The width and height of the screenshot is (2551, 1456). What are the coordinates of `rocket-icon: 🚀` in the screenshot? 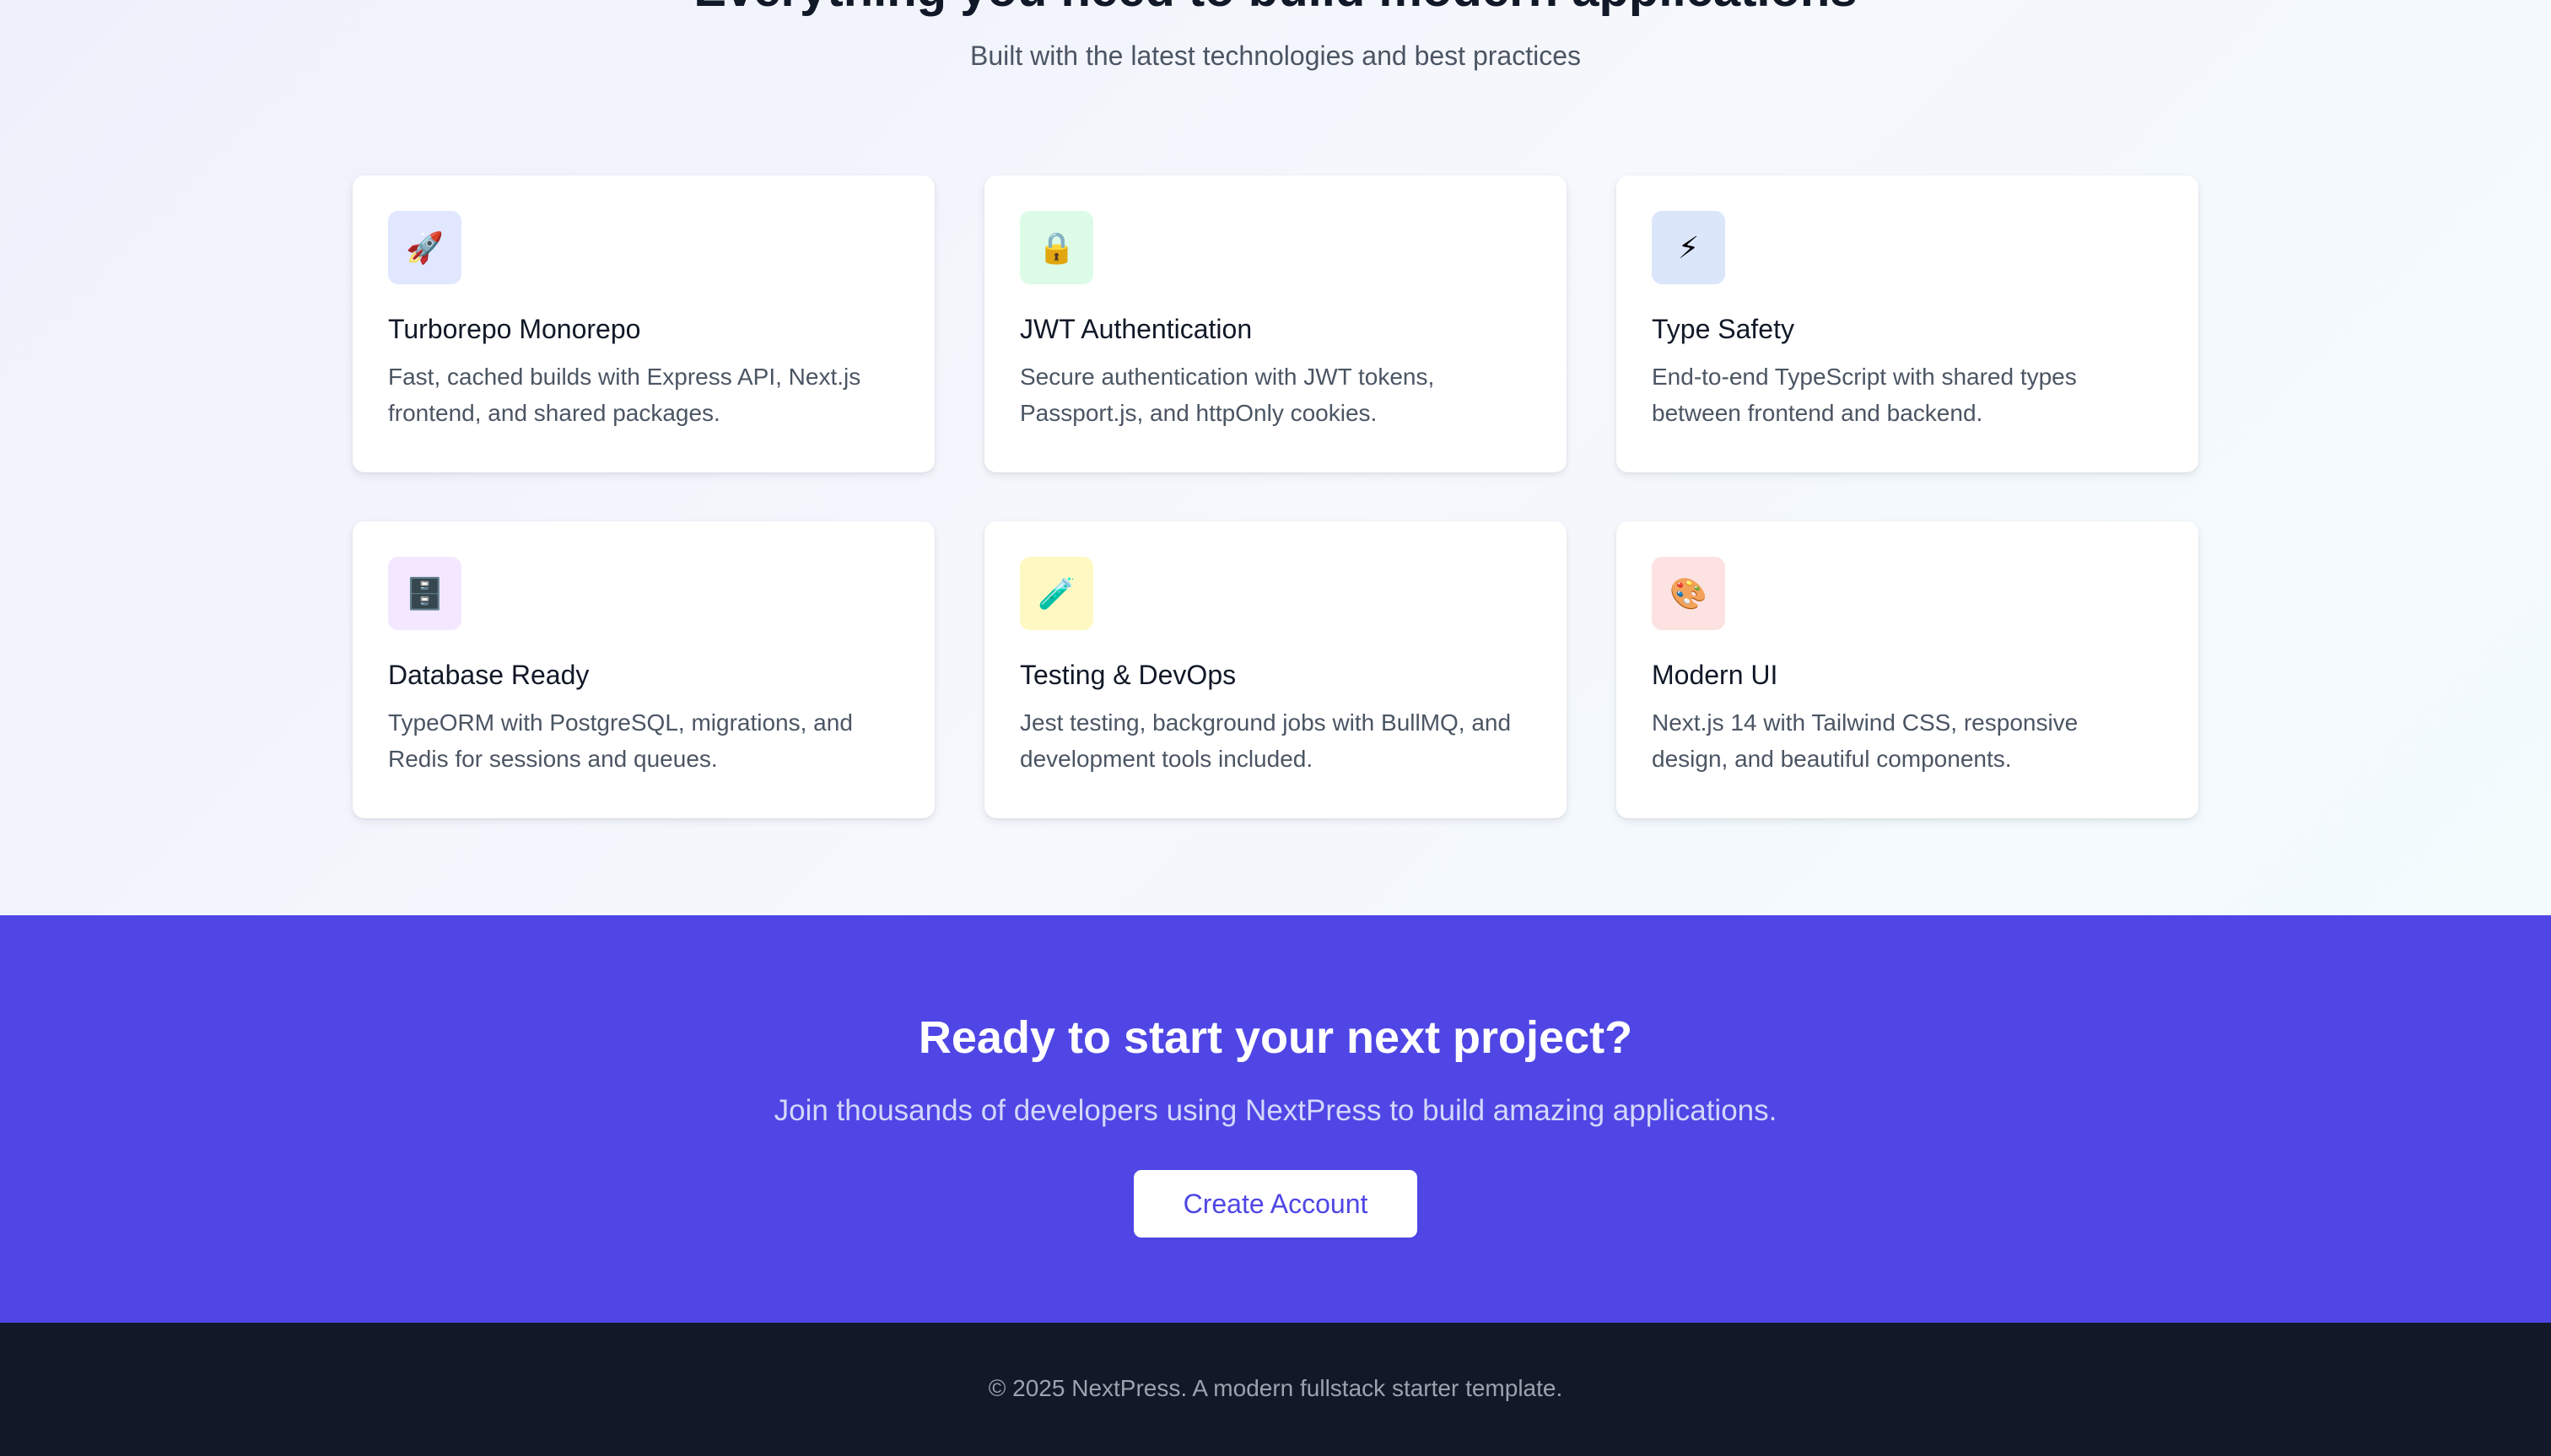 It's located at (424, 247).